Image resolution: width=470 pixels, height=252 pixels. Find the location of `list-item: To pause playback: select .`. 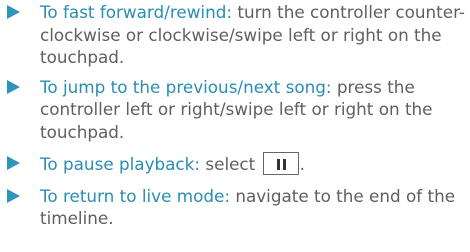

list-item: To pause playback: select . is located at coordinates (235, 164).